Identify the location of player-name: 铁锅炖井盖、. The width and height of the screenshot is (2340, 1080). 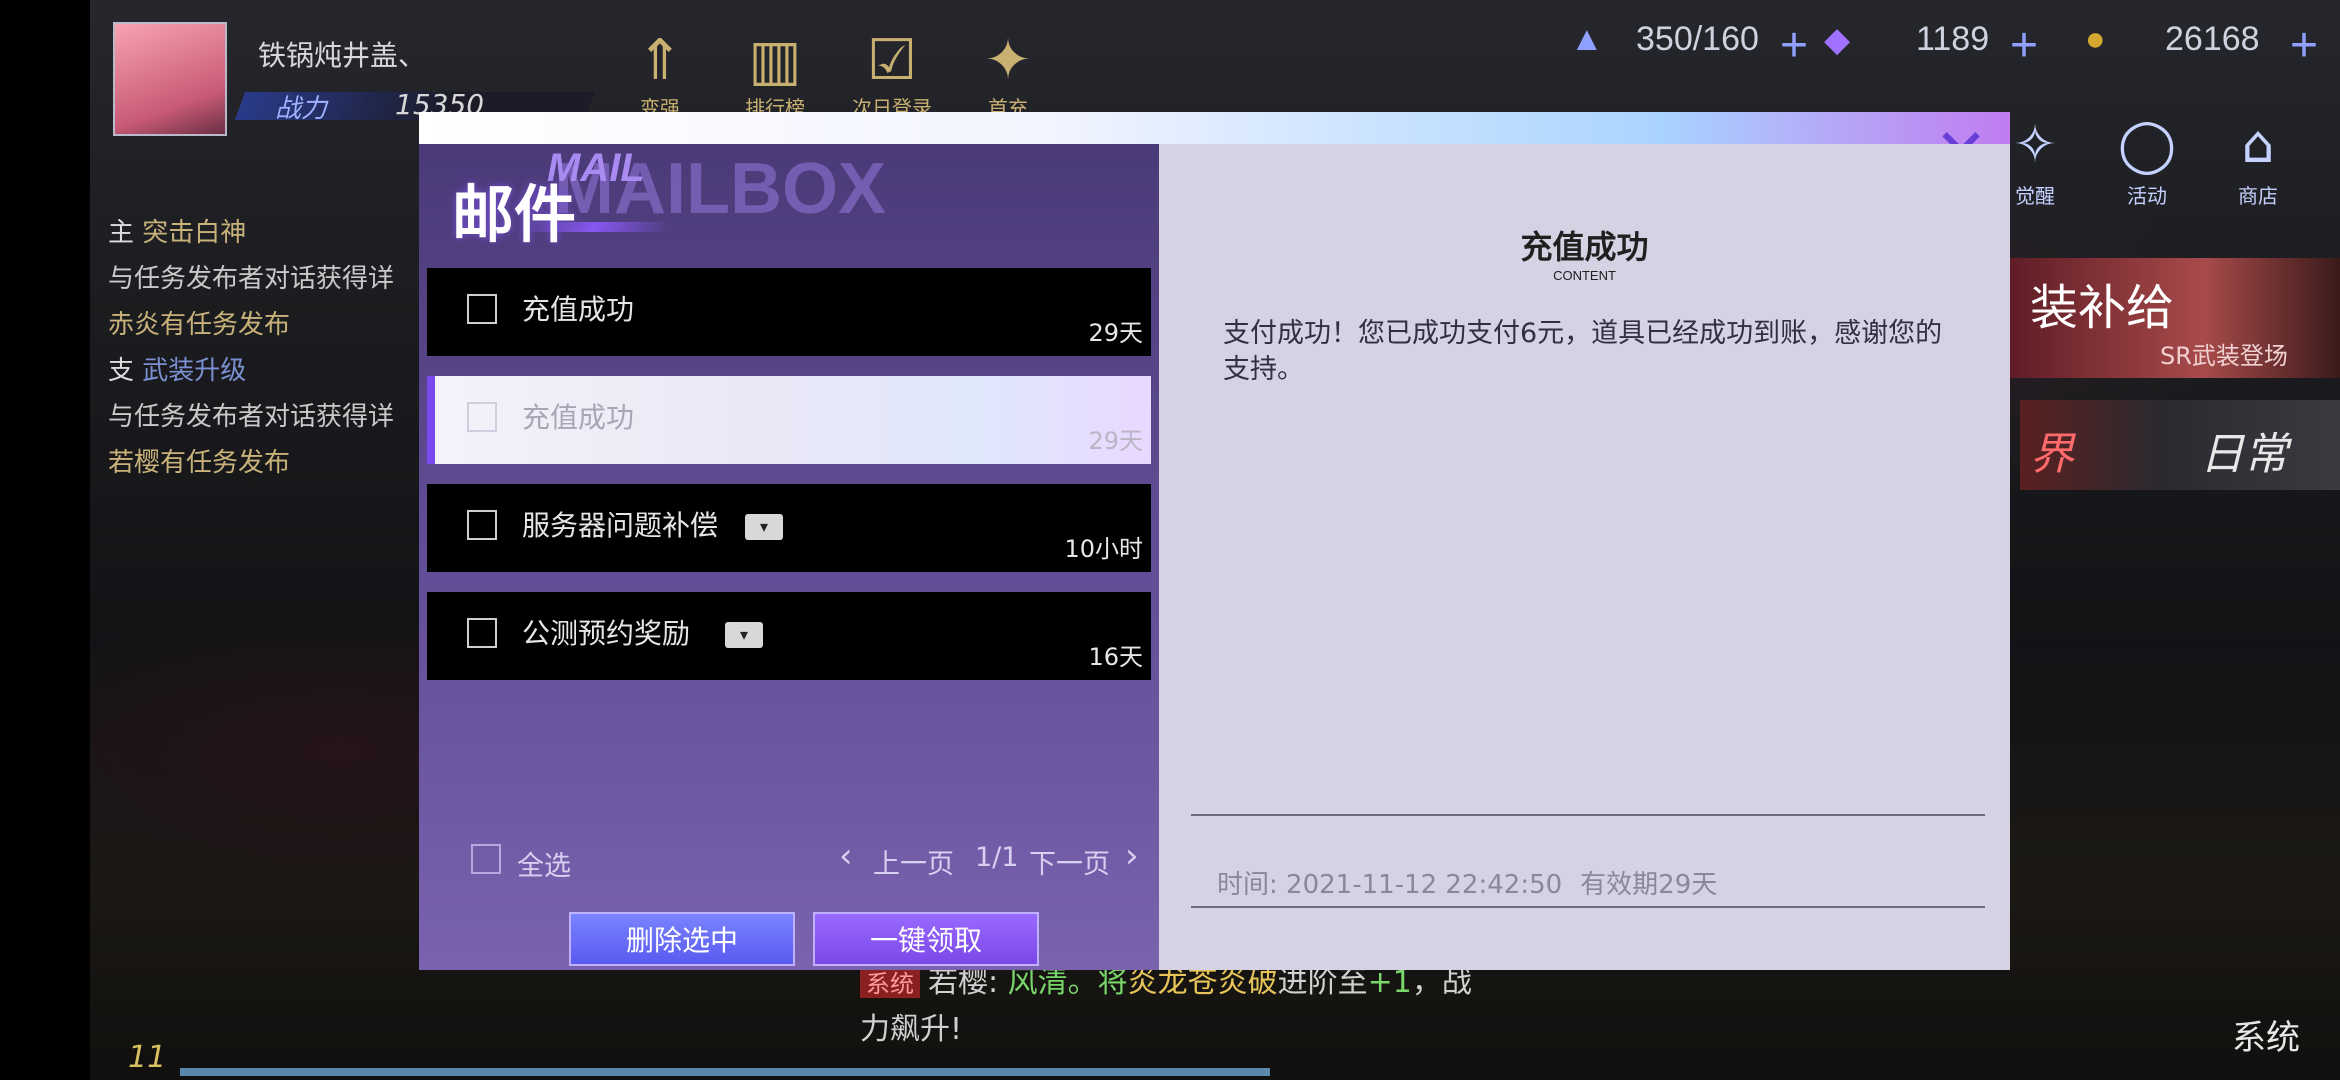
(342, 55).